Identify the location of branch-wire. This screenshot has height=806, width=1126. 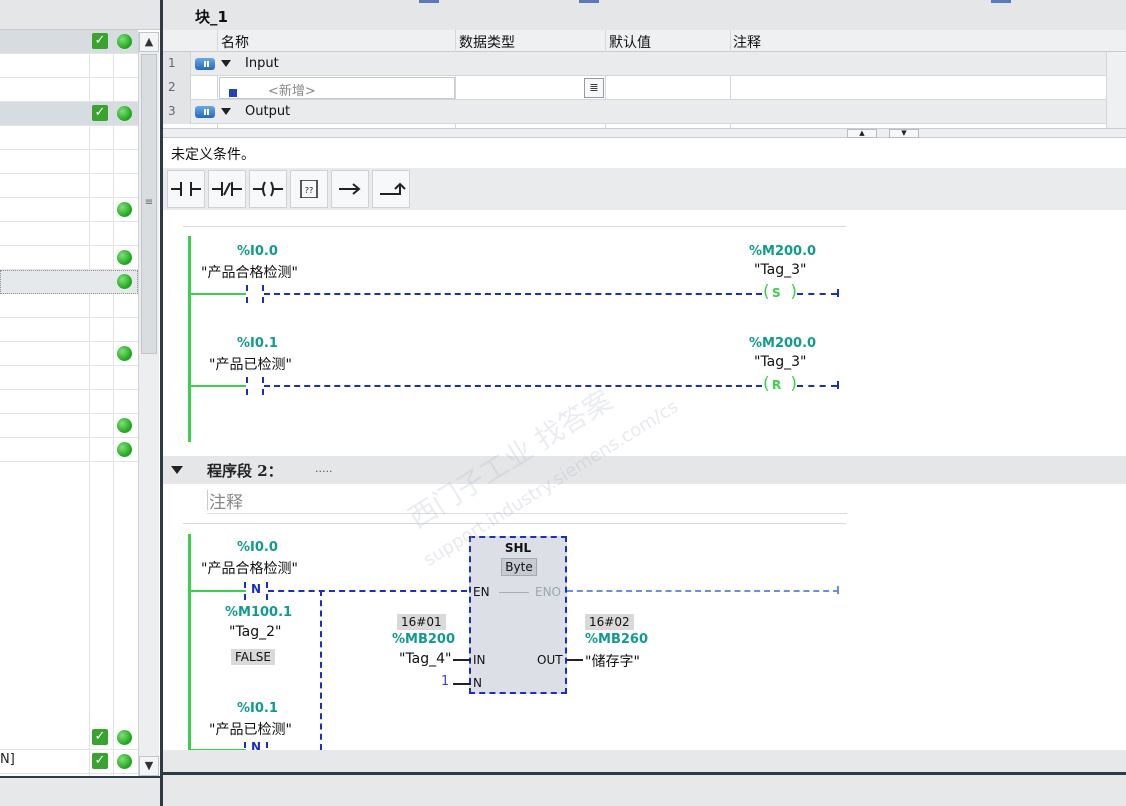
(321, 670).